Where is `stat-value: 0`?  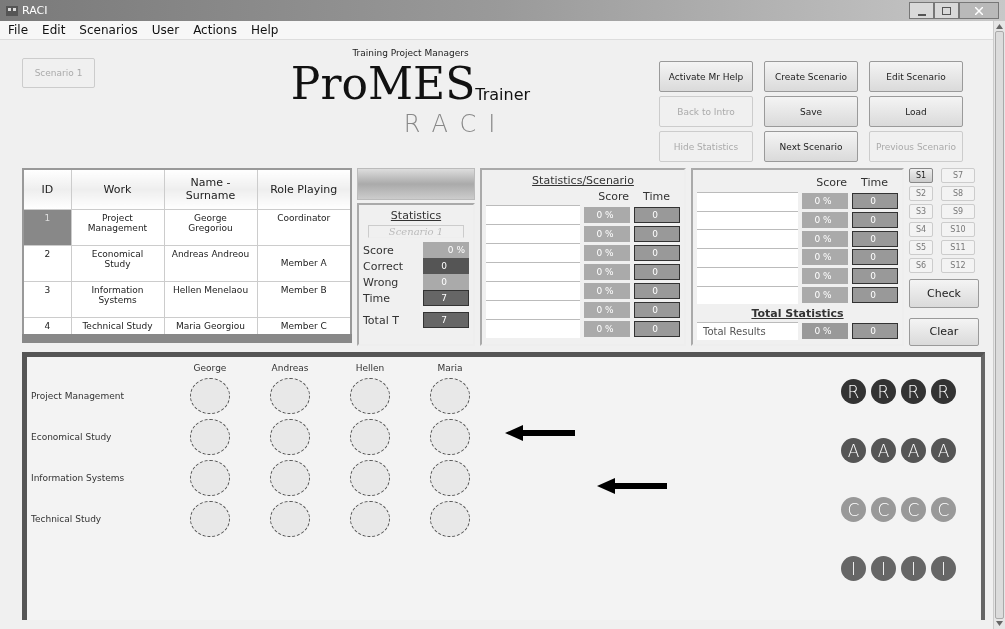
stat-value: 0 is located at coordinates (446, 266).